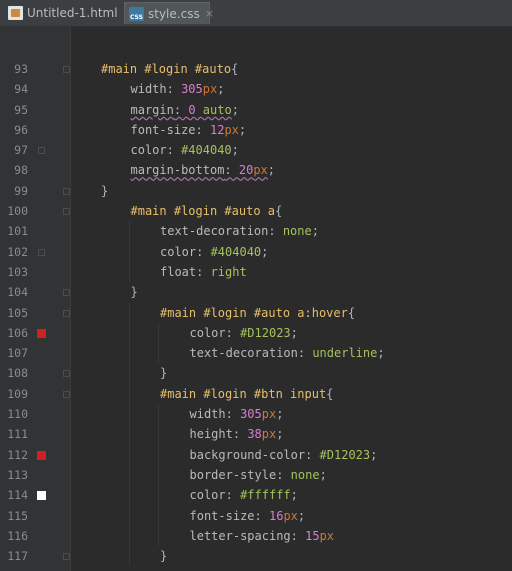 The height and width of the screenshot is (571, 512). I want to click on code-line: 111 height: 38px;, so click(256, 434).